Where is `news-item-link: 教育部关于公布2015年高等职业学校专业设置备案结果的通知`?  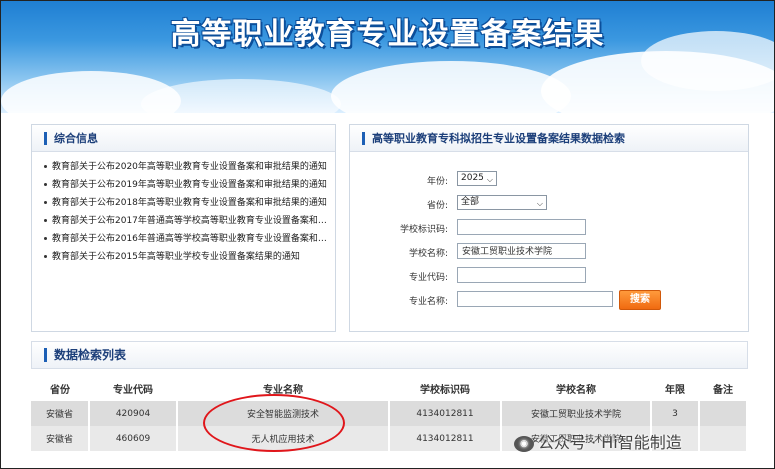 news-item-link: 教育部关于公布2015年高等职业学校专业设置备案结果的通知 is located at coordinates (176, 257).